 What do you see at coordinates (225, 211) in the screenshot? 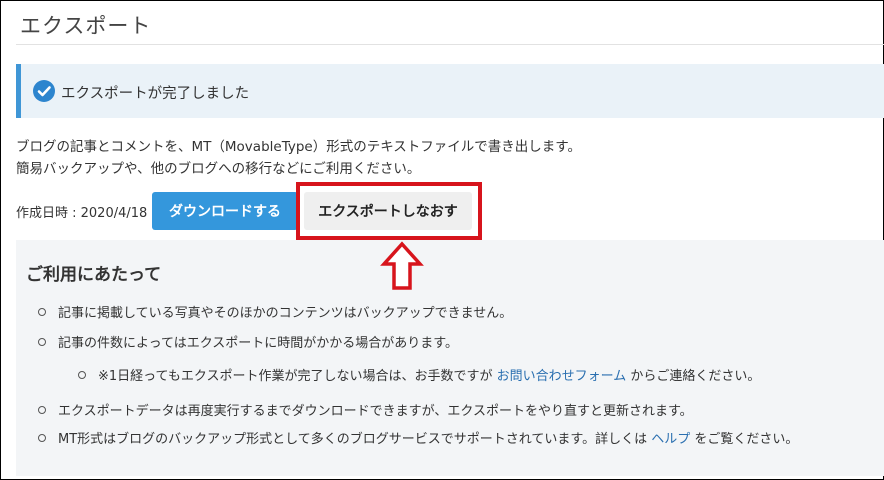
I see `download-button: ダウンロードする` at bounding box center [225, 211].